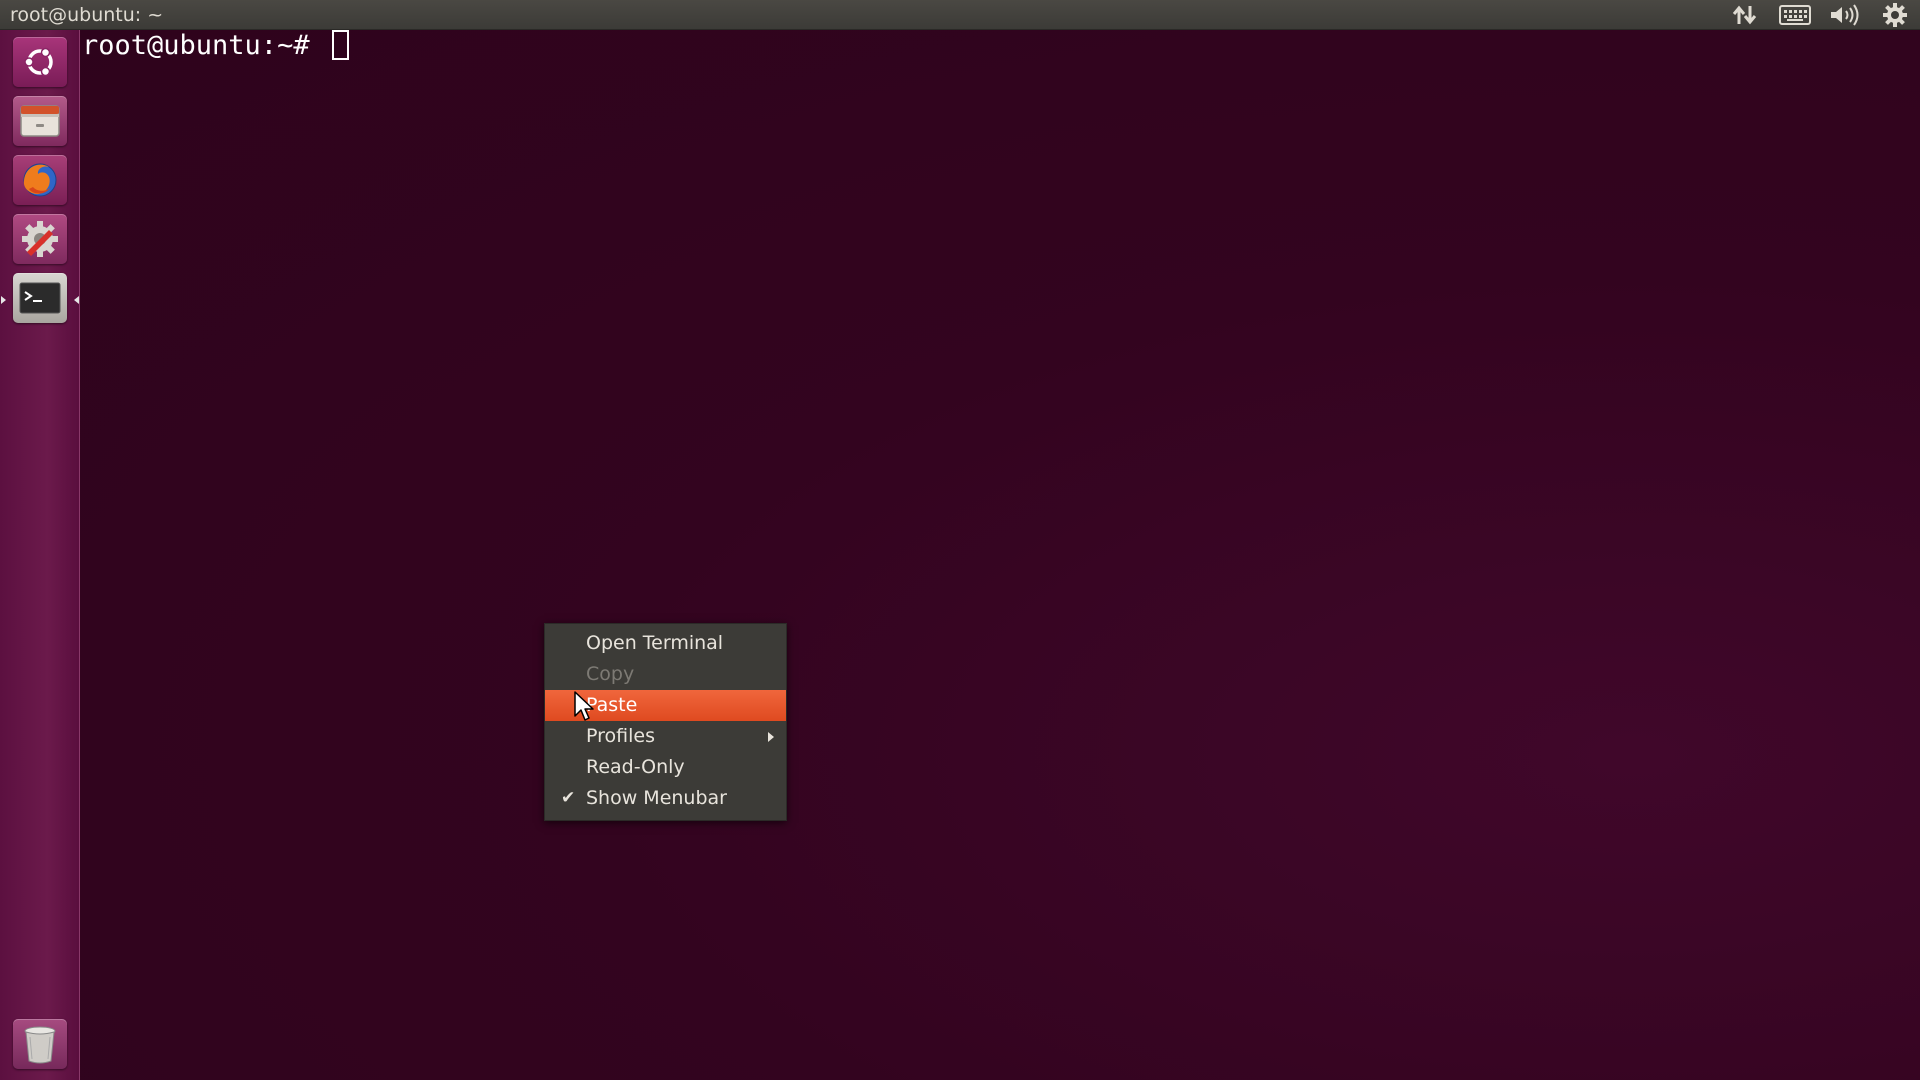  What do you see at coordinates (3, 300) in the screenshot?
I see `running-indicator` at bounding box center [3, 300].